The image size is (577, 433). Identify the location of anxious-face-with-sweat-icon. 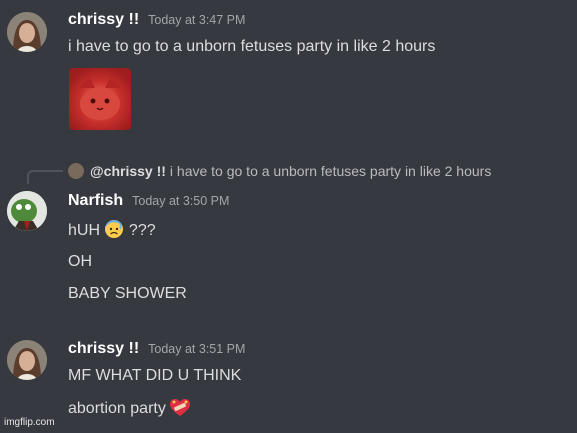
(114, 231).